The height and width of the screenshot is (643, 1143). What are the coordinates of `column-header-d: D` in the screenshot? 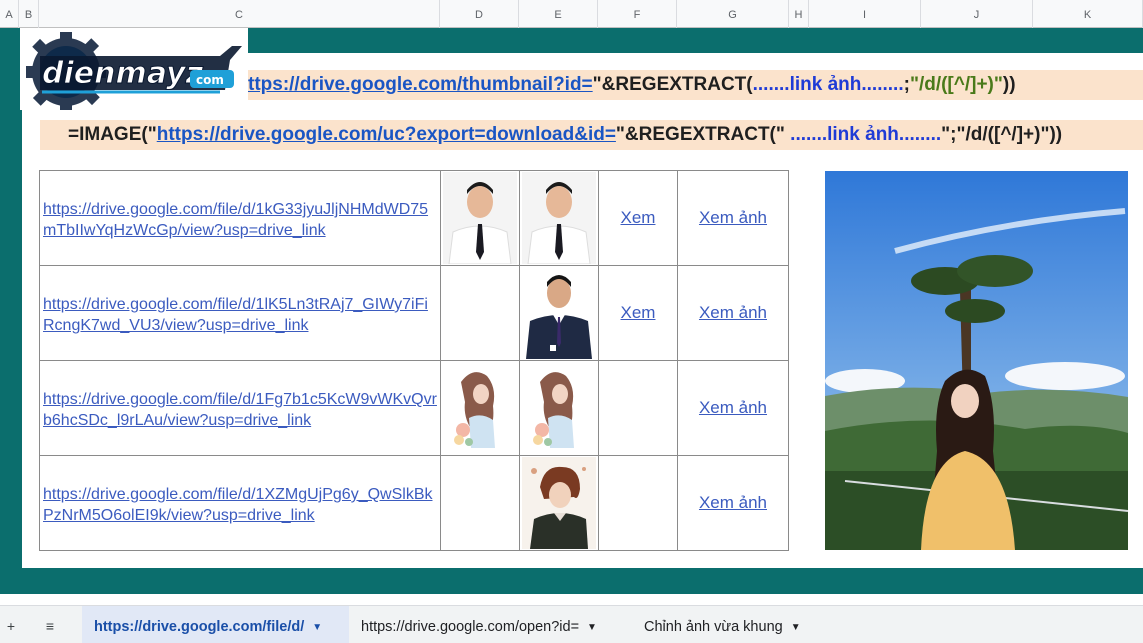 It's located at (479, 14).